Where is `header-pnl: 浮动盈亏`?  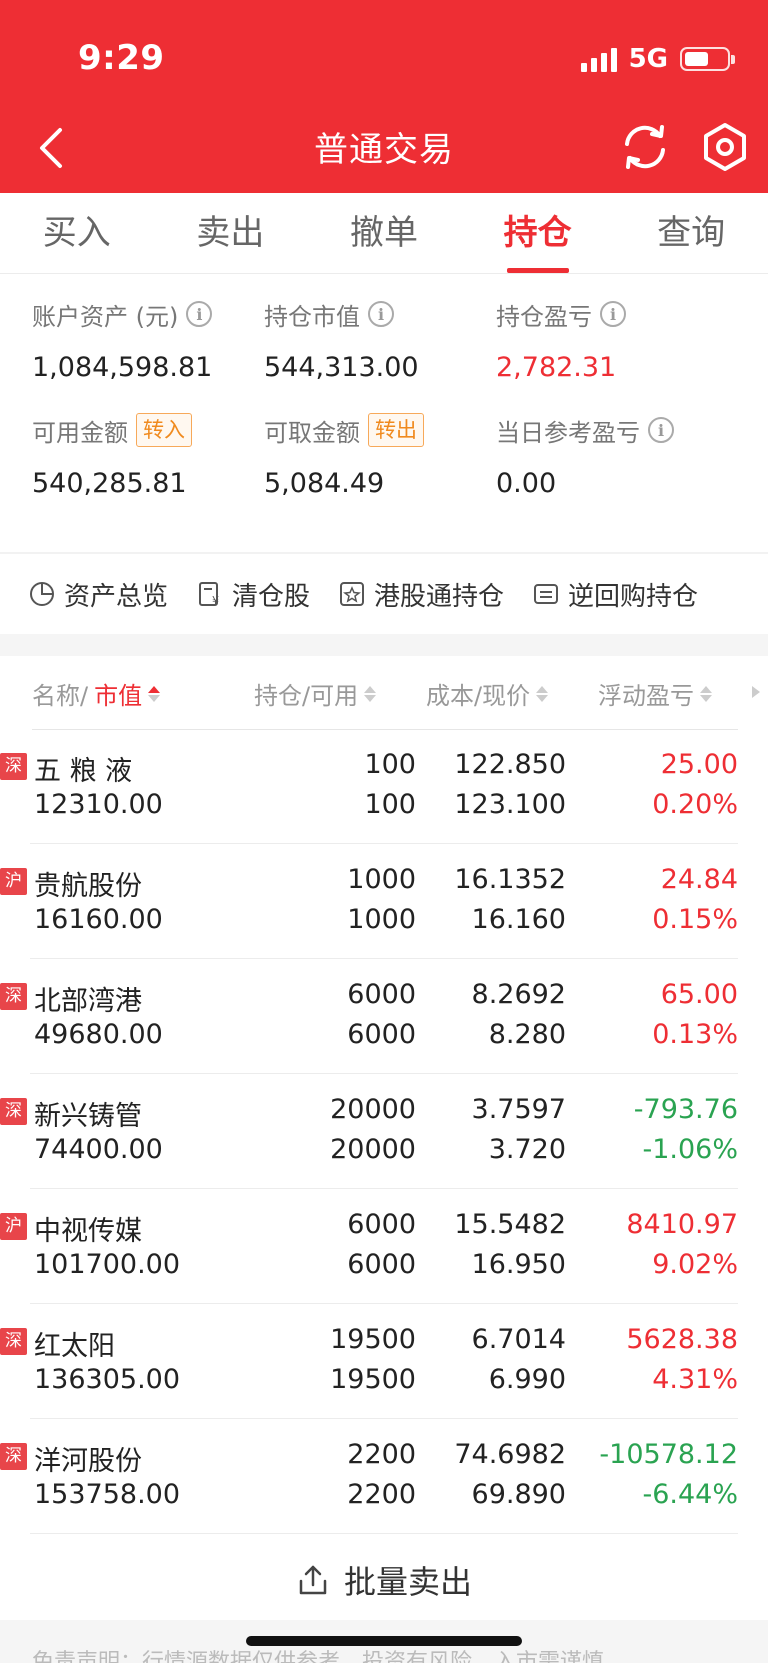 header-pnl: 浮动盈亏 is located at coordinates (646, 696).